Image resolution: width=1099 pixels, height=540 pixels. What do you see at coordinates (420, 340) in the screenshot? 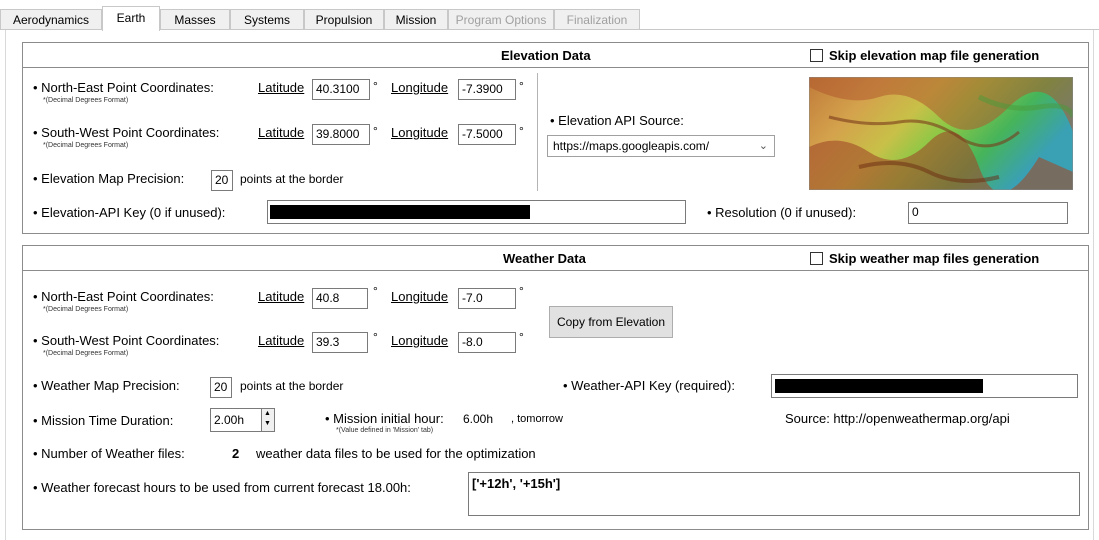
I see `weather-sw-longitude-label: Longitude` at bounding box center [420, 340].